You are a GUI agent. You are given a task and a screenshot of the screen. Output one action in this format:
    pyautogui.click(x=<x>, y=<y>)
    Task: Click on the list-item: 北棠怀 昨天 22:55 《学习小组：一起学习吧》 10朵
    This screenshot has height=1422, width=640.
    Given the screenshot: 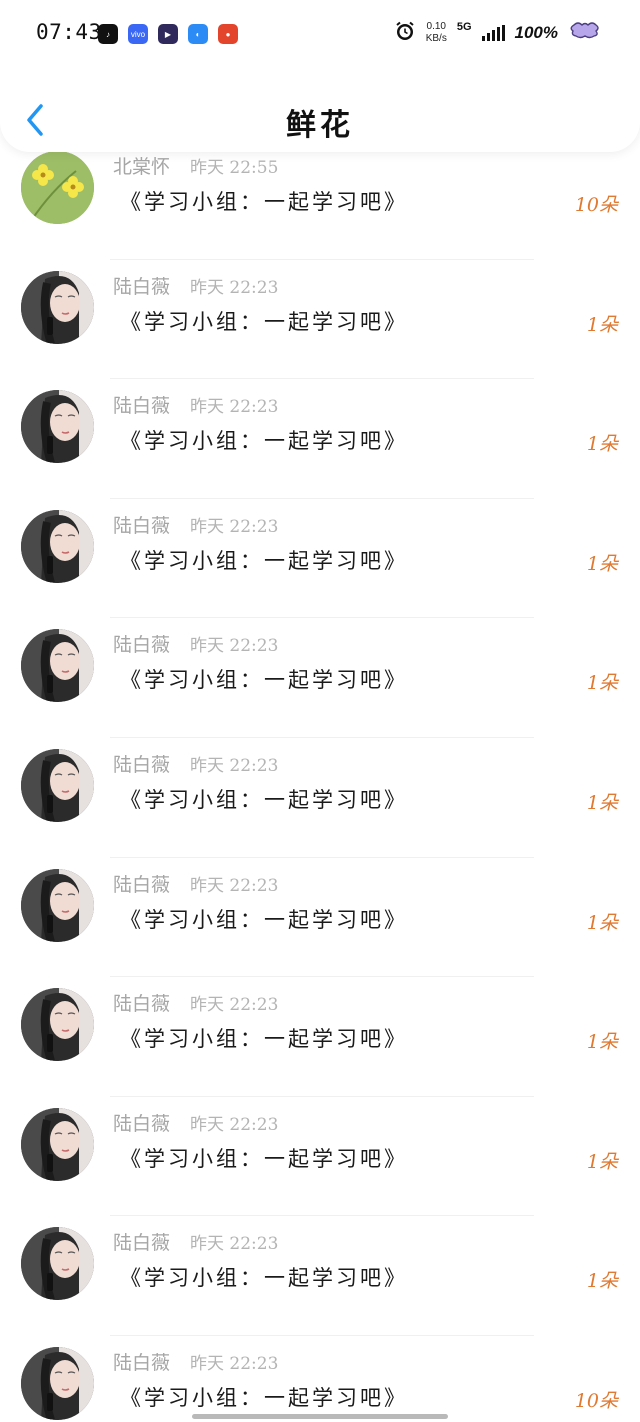 What is the action you would take?
    pyautogui.click(x=320, y=200)
    